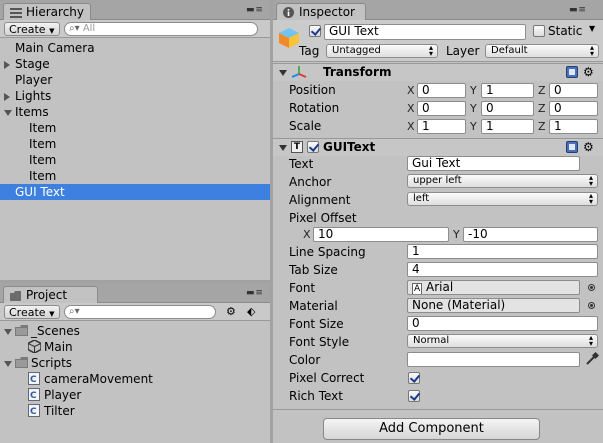 The image size is (603, 443). Describe the element at coordinates (507, 108) in the screenshot. I see `transform-y-field: 0` at that location.